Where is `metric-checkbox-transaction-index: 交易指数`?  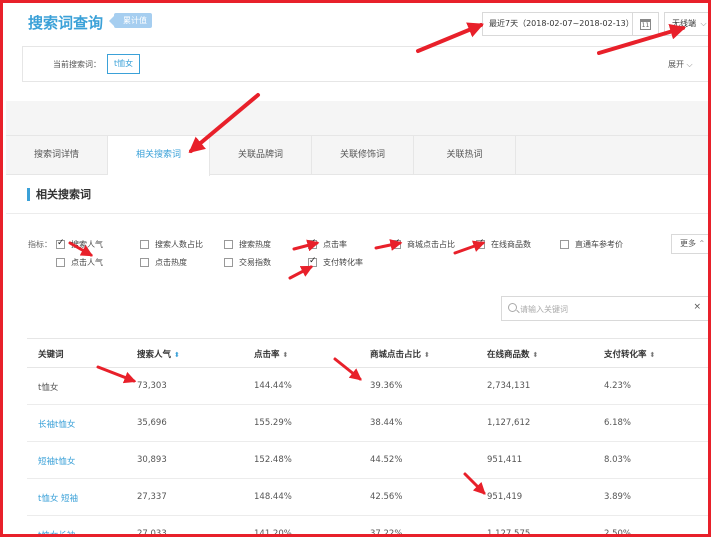 metric-checkbox-transaction-index: 交易指数 is located at coordinates (247, 262).